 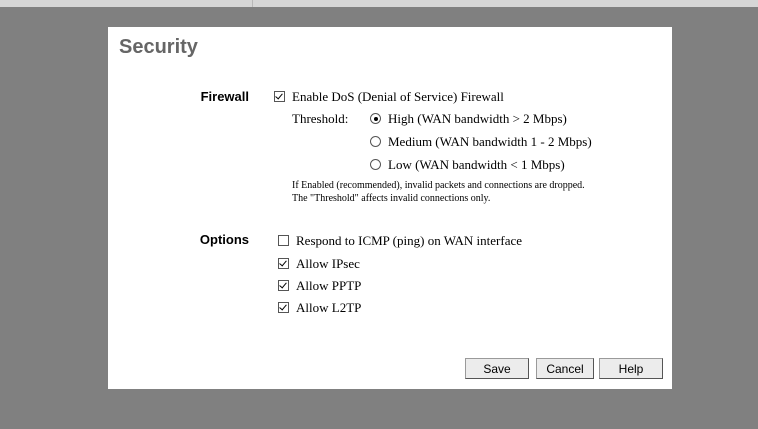 I want to click on threshold-medium-label: Medium (WAN bandwidth 1 - 2 Mbps), so click(x=490, y=141).